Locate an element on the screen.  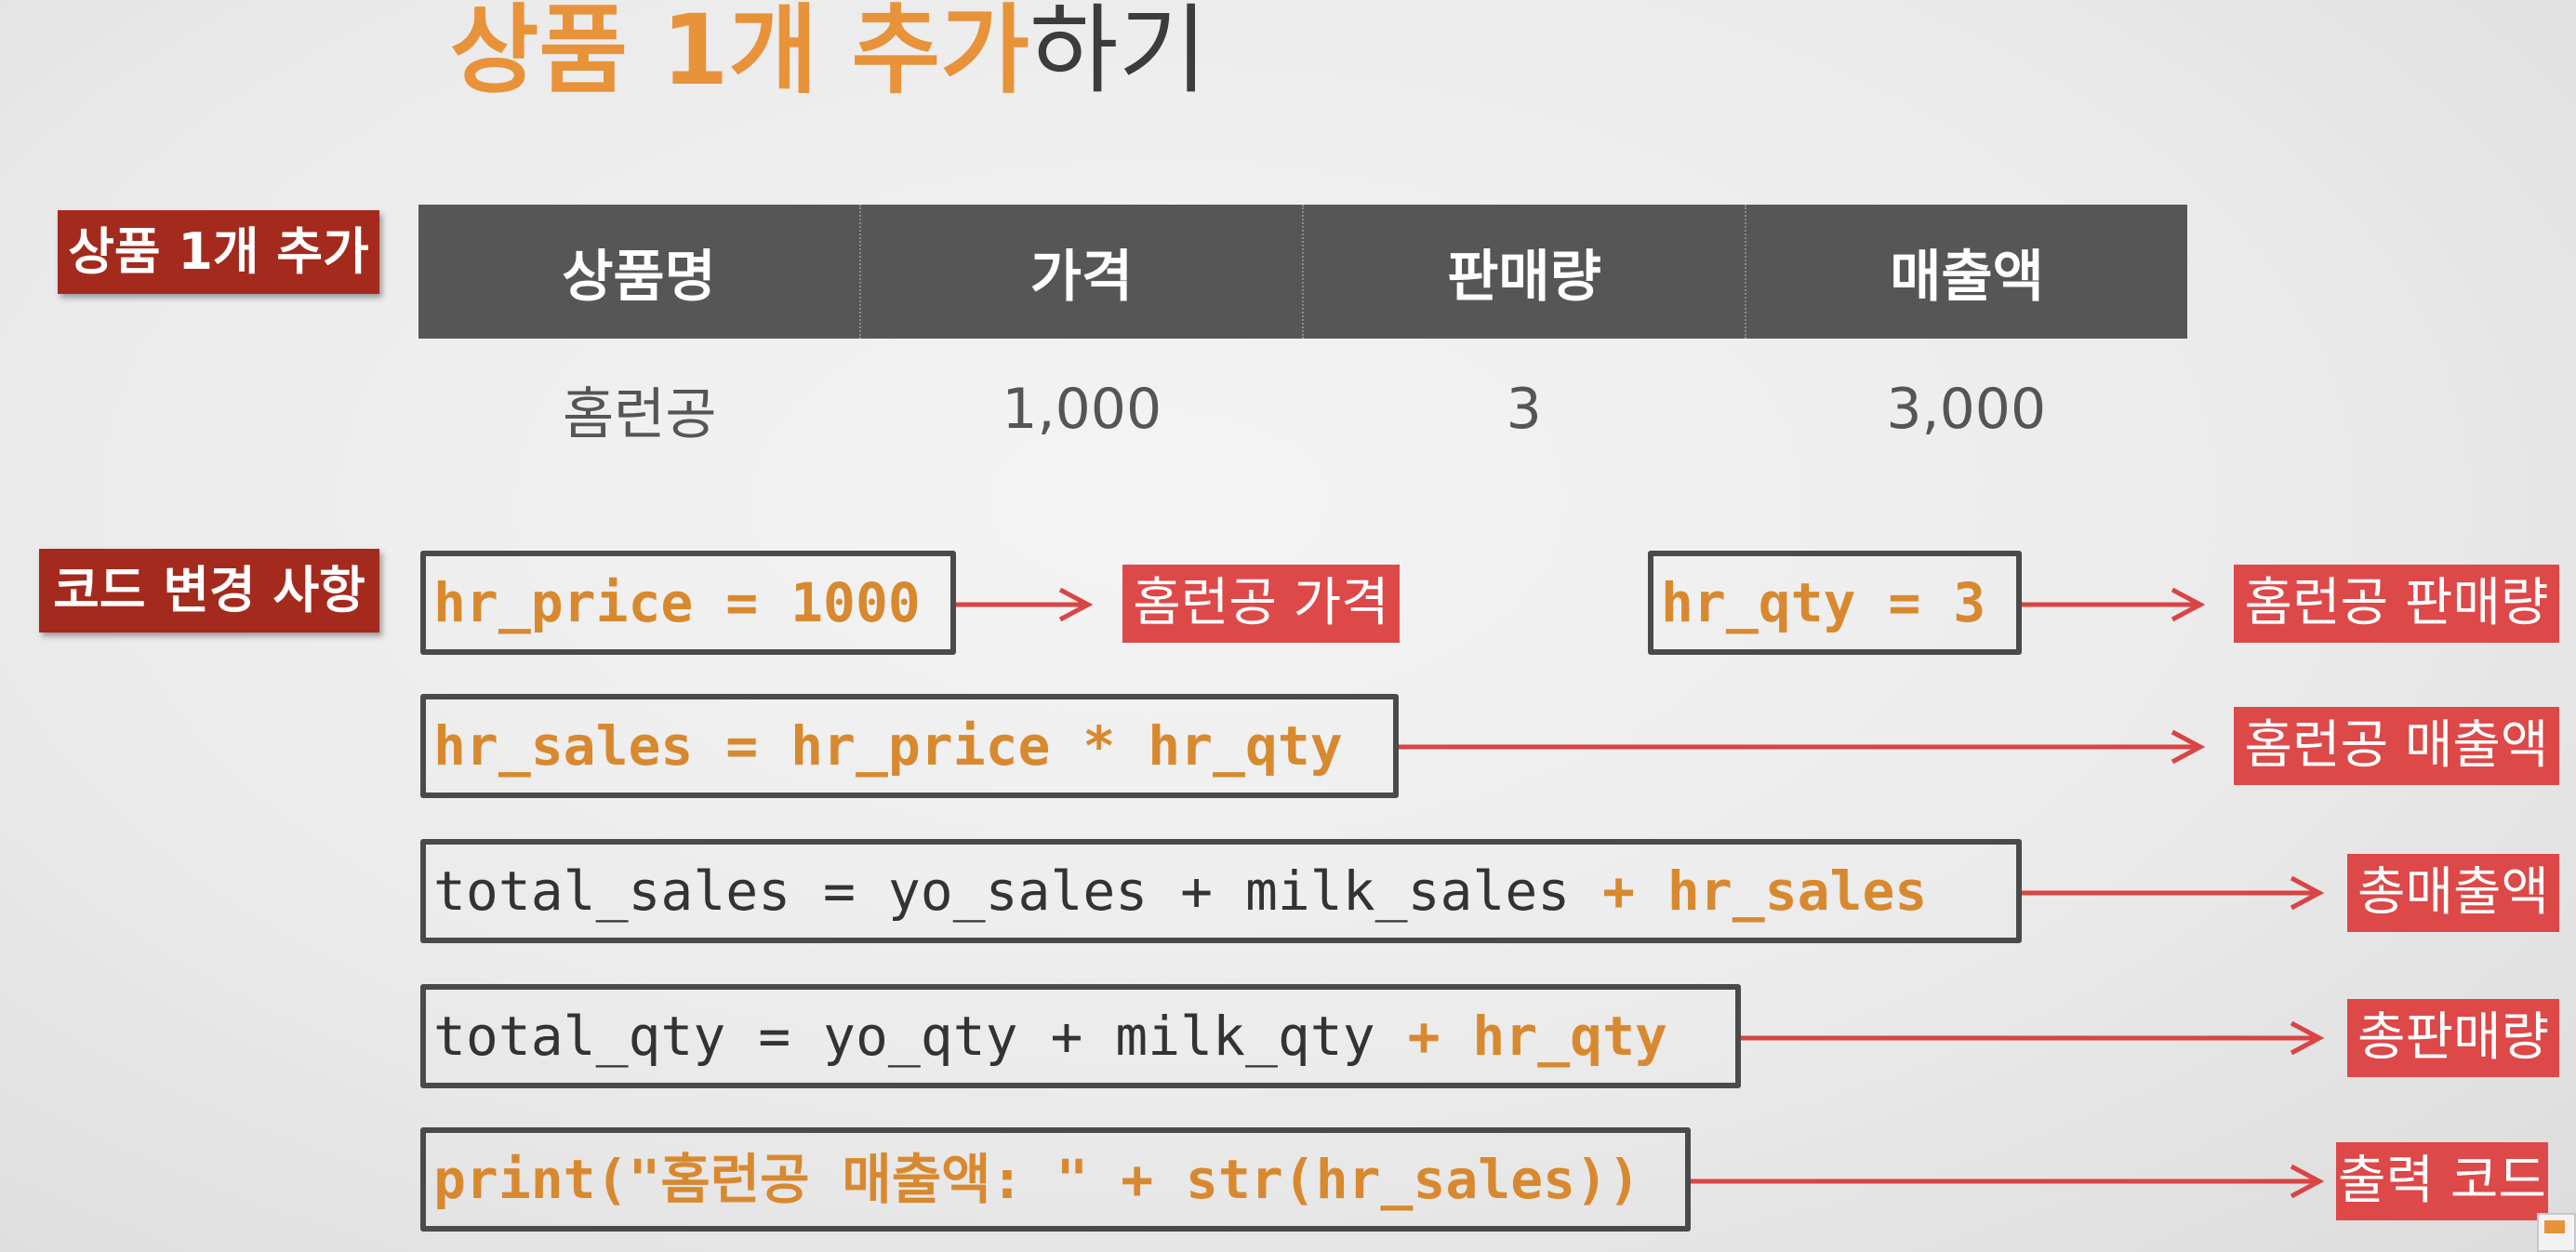
code-hr-price: hr_price = 1000 is located at coordinates (688, 603).